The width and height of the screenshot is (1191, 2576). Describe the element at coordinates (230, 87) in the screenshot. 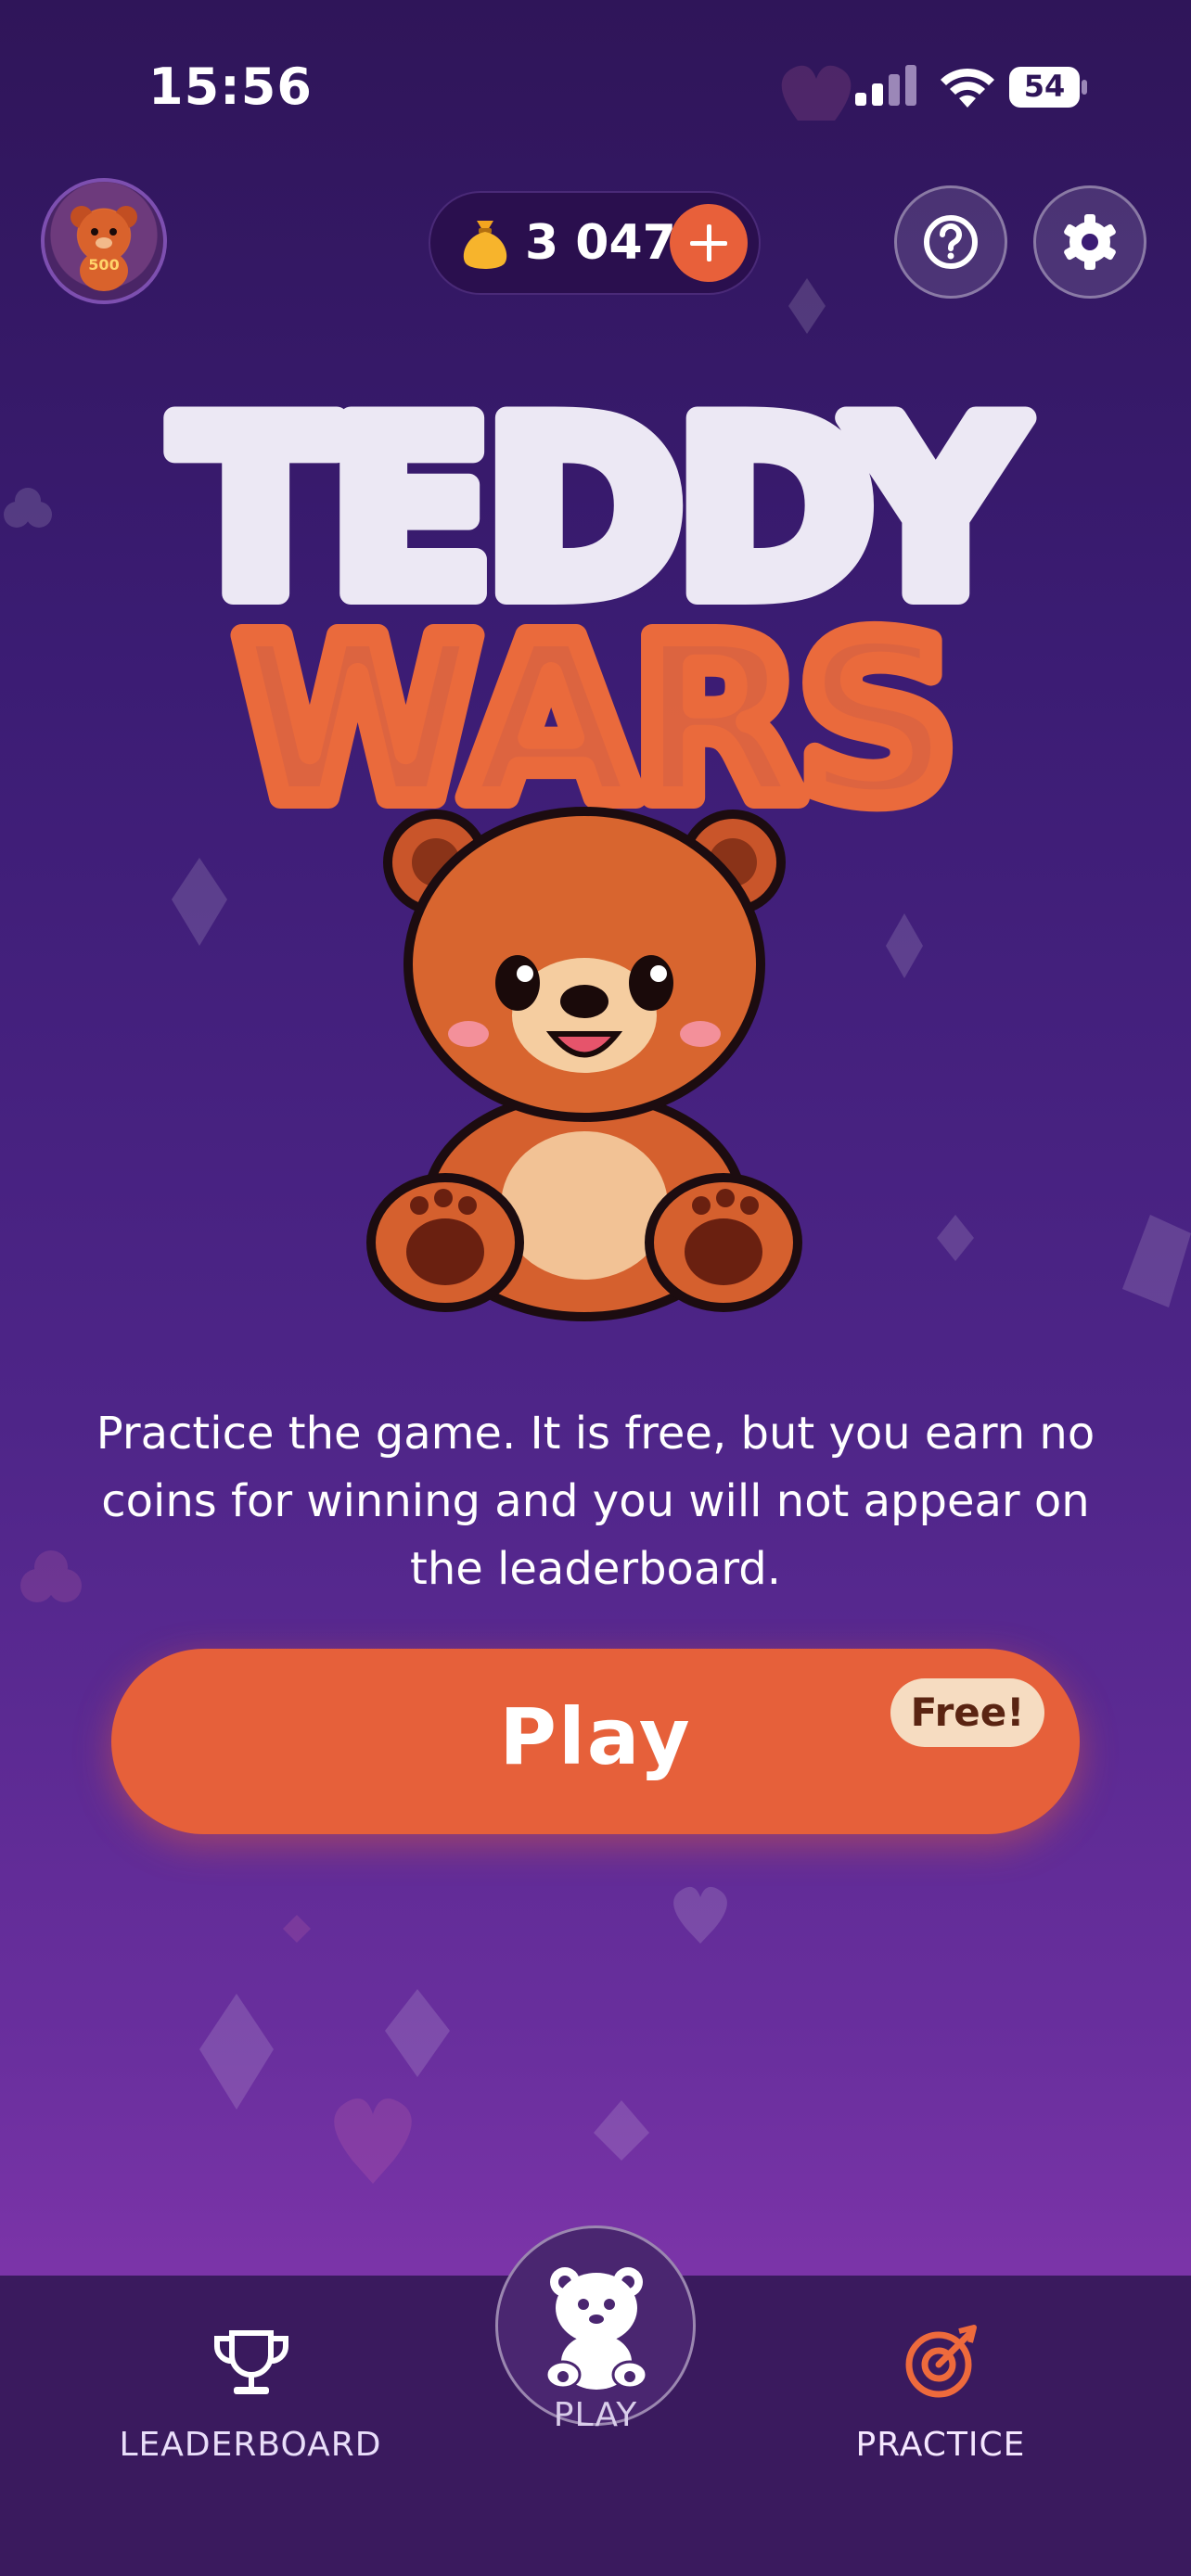

I see `status-time: 15:56` at that location.